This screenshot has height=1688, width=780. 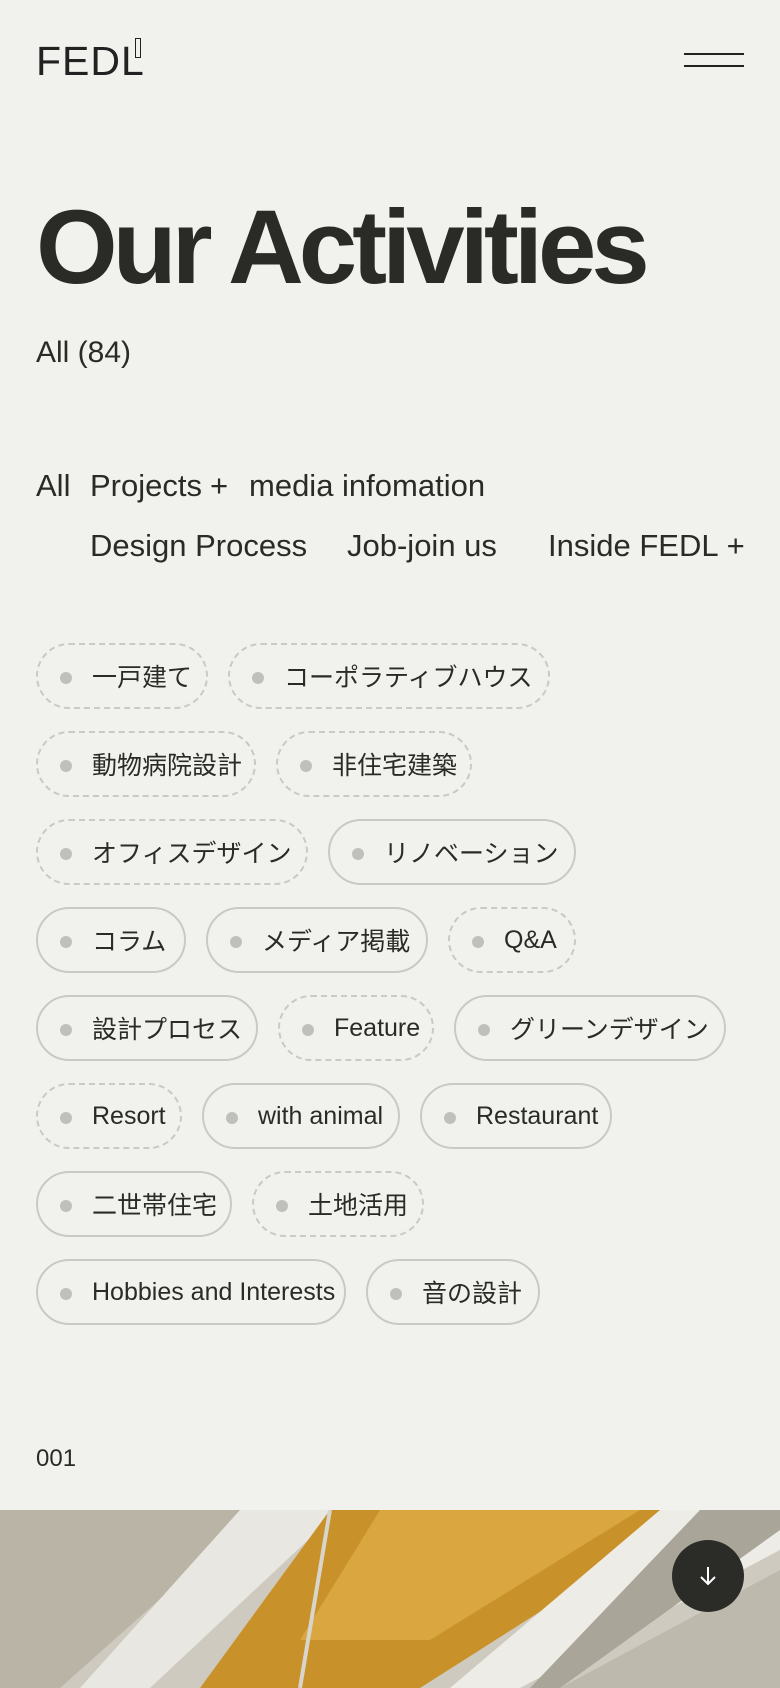 I want to click on tag-label: グリーンデザイン, so click(x=609, y=1030).